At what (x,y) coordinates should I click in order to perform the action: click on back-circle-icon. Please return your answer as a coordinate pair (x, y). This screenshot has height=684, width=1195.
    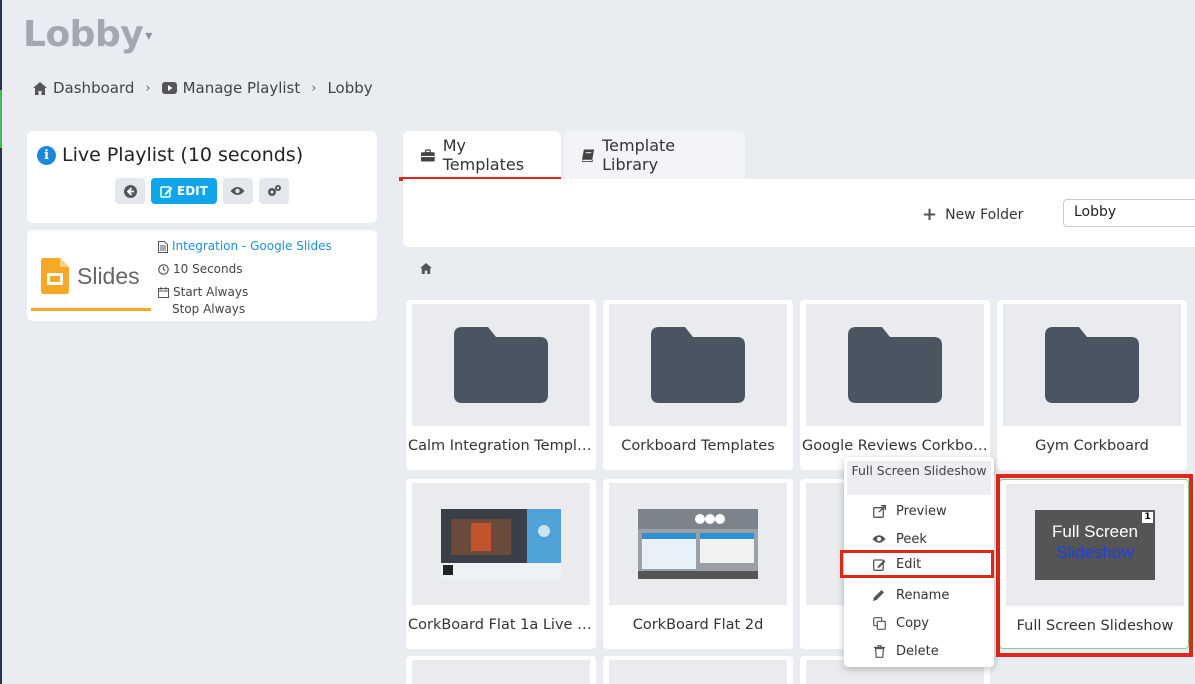
    Looking at the image, I should click on (130, 191).